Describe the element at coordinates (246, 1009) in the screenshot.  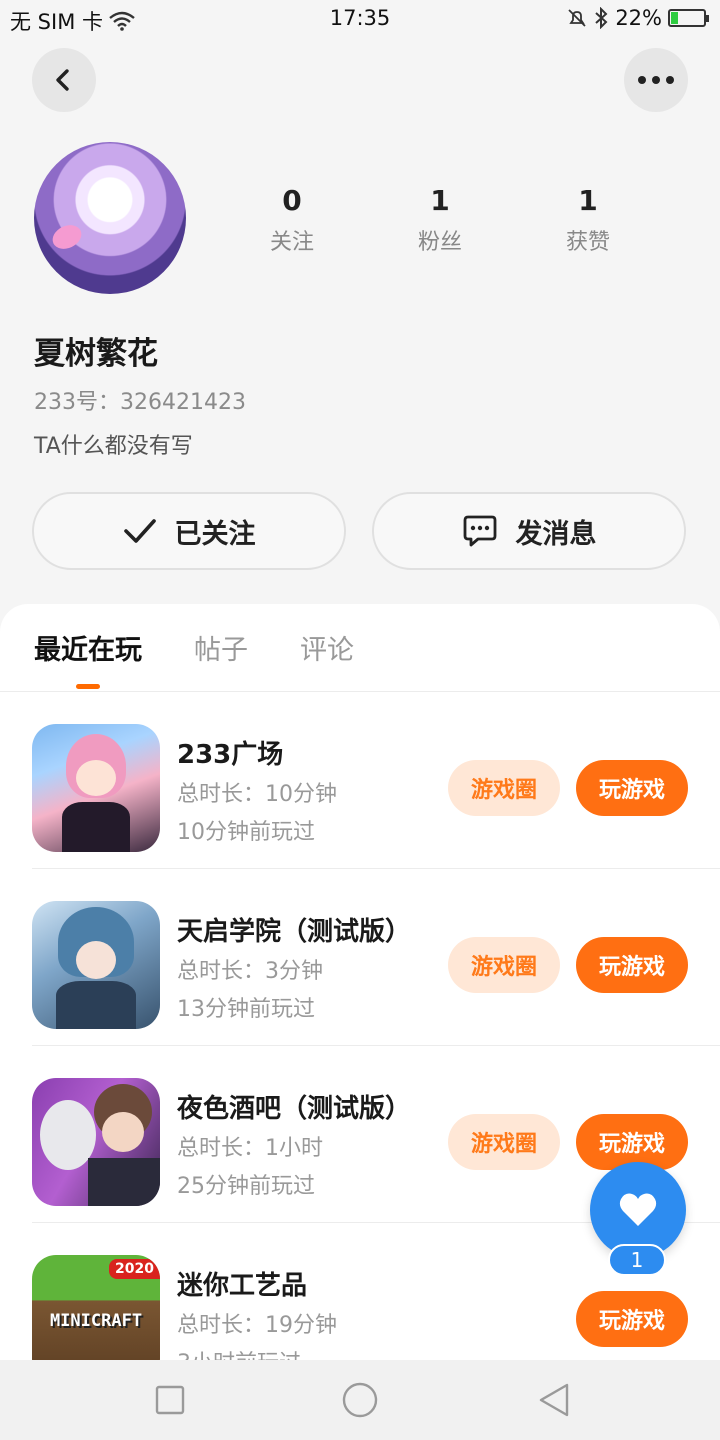
I see `game-last-played: 13分钟前玩过` at that location.